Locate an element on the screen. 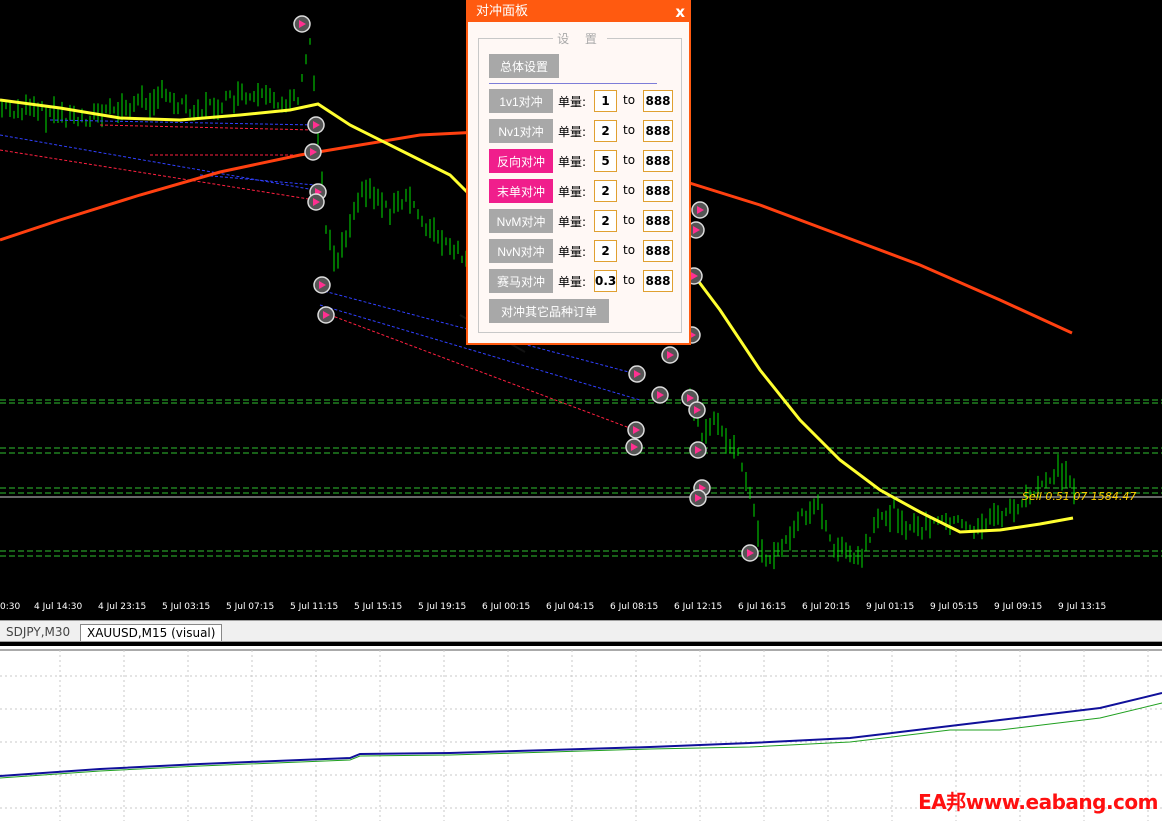 The image size is (1162, 821). time-label: 6 Jul 08:15 is located at coordinates (634, 607).